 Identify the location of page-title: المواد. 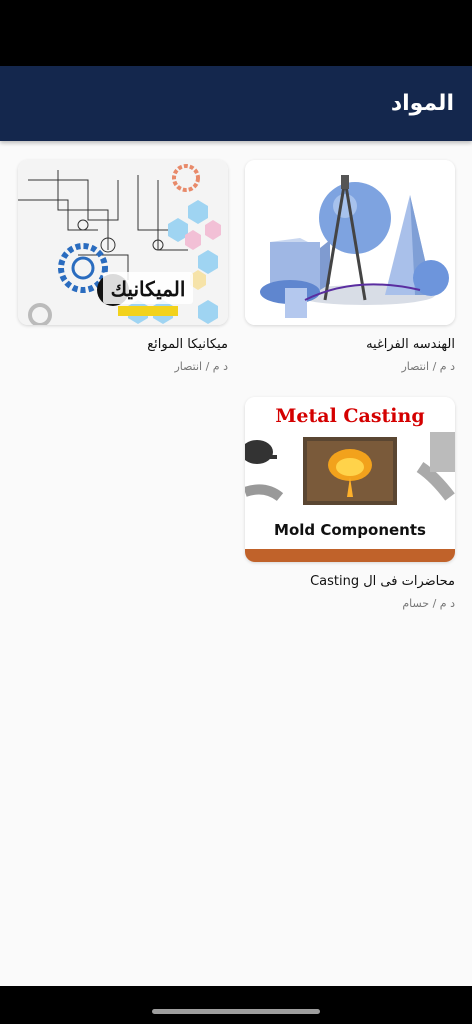
(422, 103).